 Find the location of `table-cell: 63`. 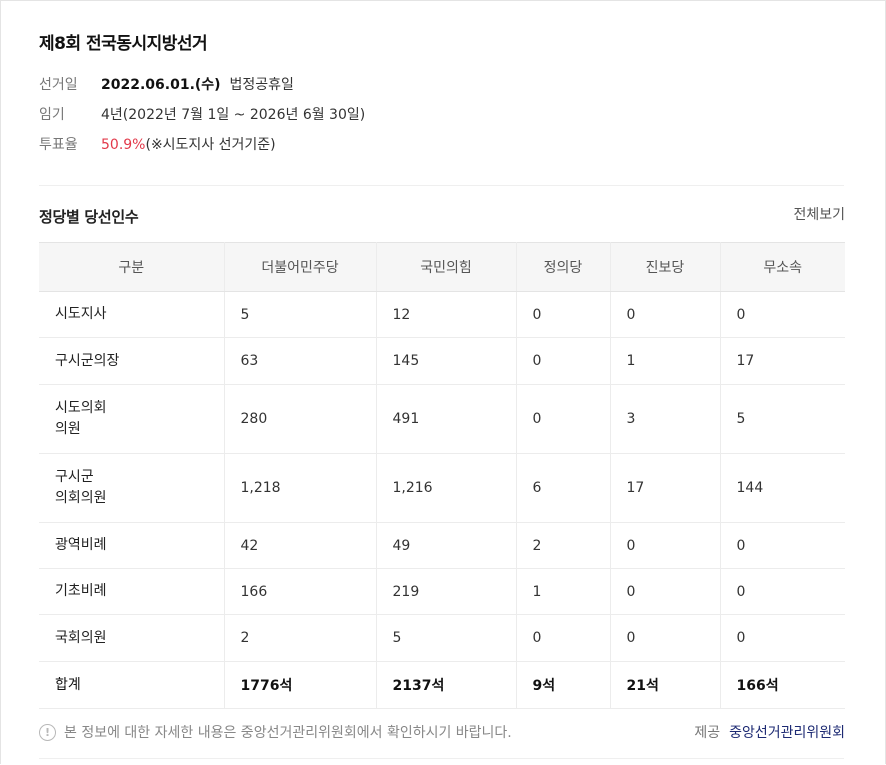

table-cell: 63 is located at coordinates (300, 361).